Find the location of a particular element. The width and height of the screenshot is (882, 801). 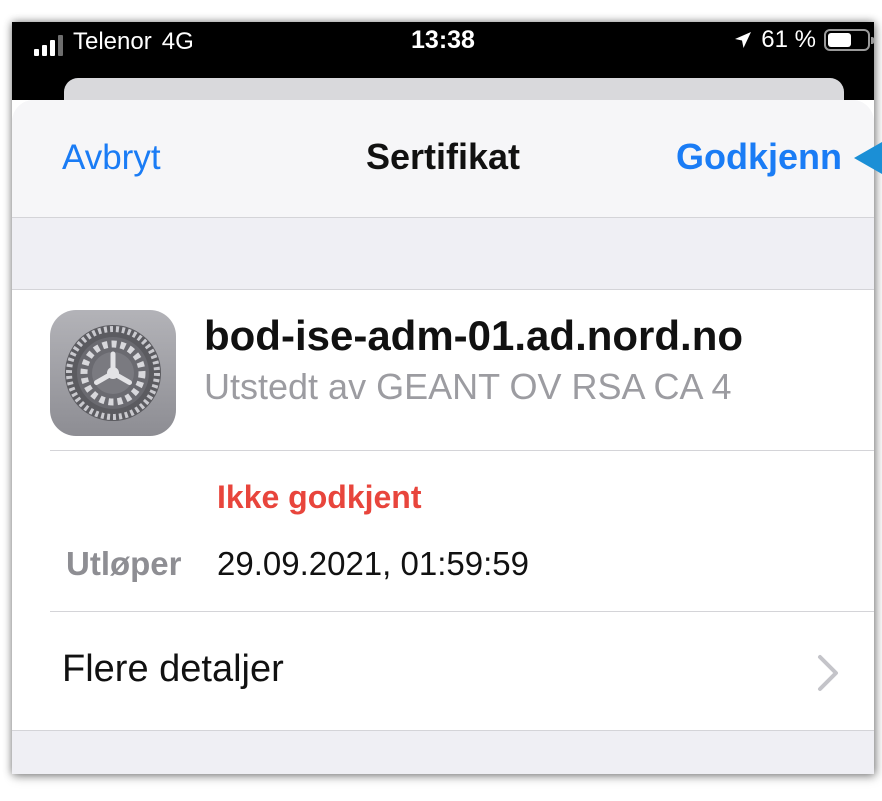

certificate-name: bod-ise-adm-01.ad.nord.no is located at coordinates (474, 335).